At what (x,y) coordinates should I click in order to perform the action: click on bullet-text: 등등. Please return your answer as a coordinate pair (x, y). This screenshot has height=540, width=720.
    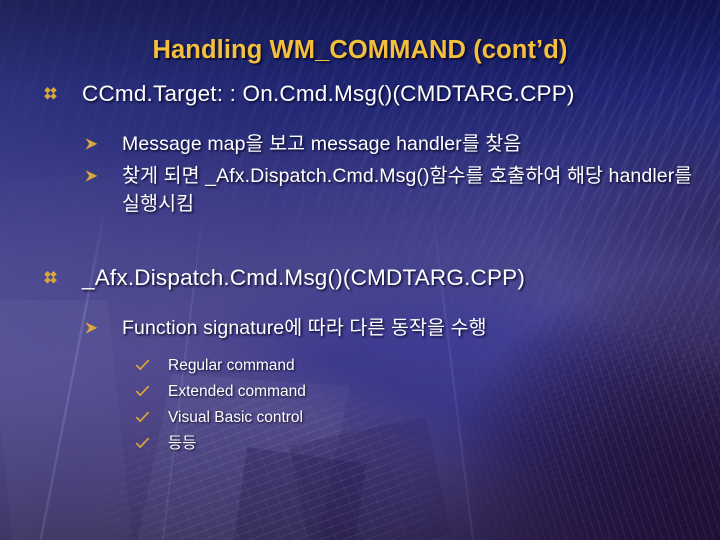
    Looking at the image, I should click on (182, 443).